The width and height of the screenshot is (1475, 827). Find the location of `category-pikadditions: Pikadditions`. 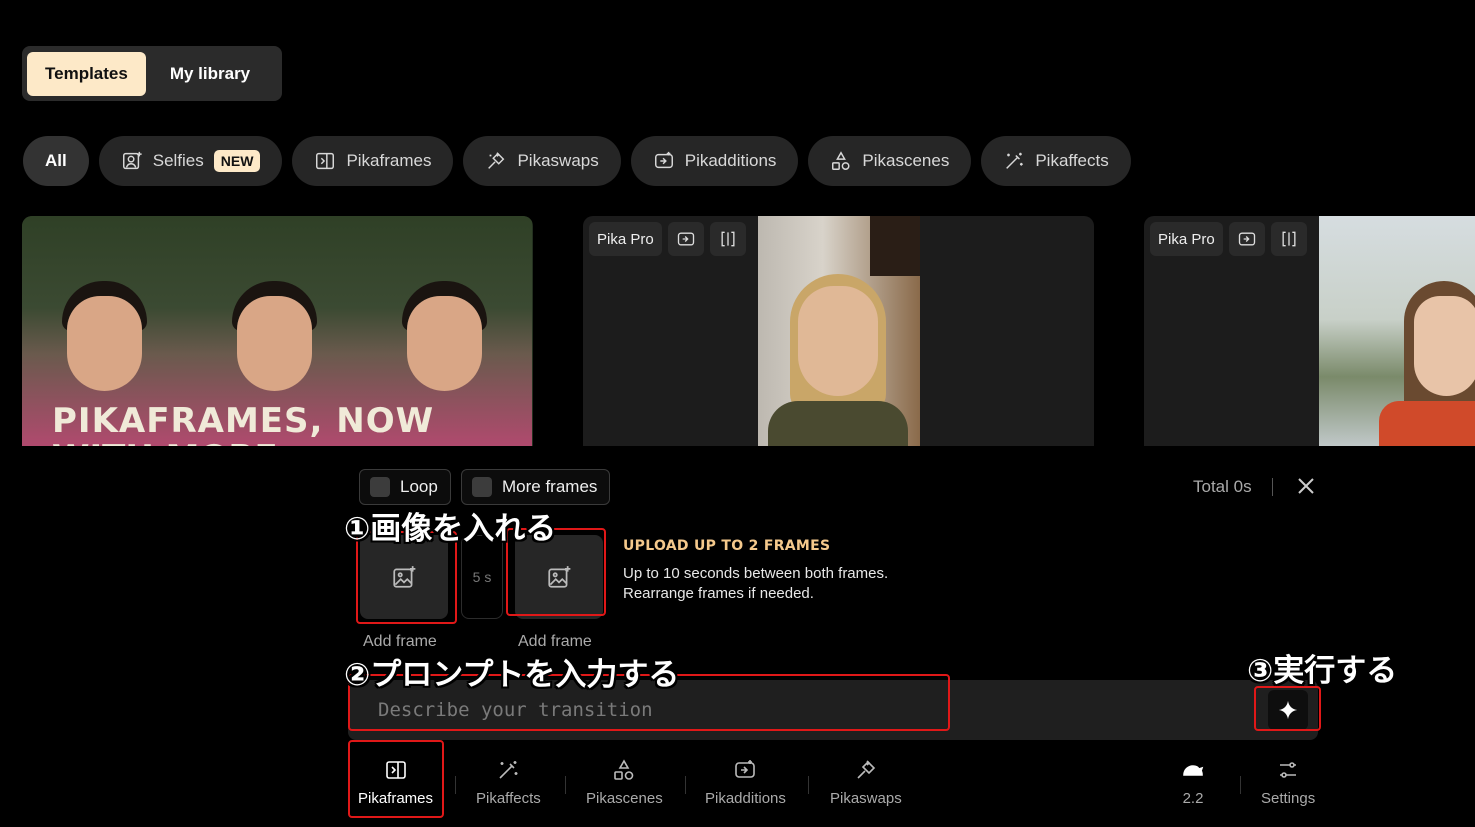

category-pikadditions: Pikadditions is located at coordinates (714, 161).